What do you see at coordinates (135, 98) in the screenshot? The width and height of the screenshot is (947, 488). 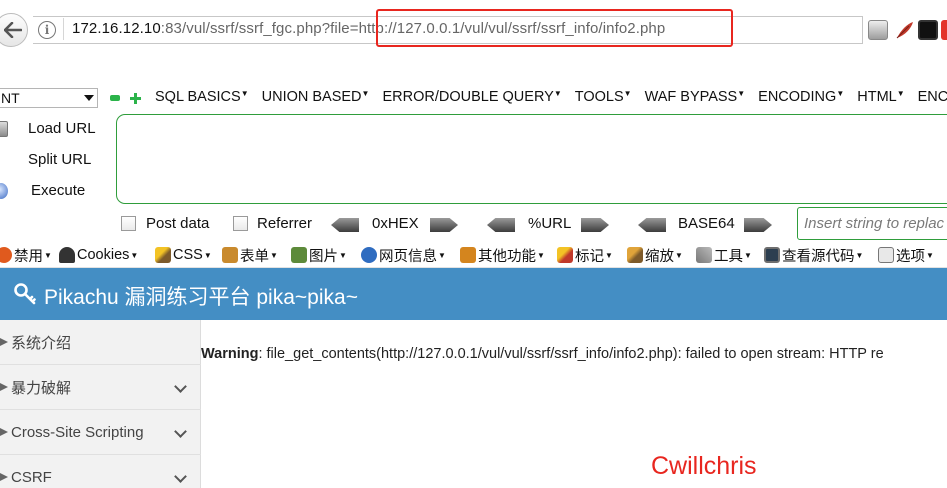 I see `plus-icon` at bounding box center [135, 98].